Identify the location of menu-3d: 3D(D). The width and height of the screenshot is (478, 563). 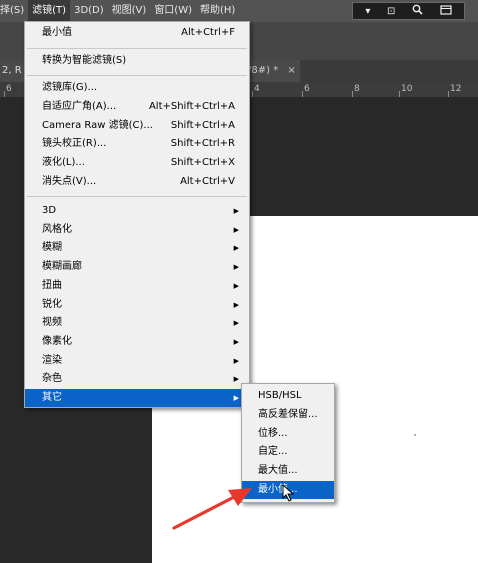
(89, 11).